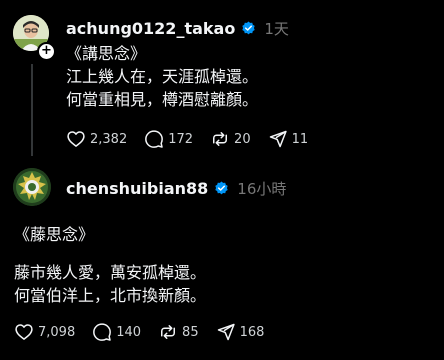 The image size is (444, 360). Describe the element at coordinates (110, 295) in the screenshot. I see `post-text-line: 何當伯洋上，北市換新顏。` at that location.